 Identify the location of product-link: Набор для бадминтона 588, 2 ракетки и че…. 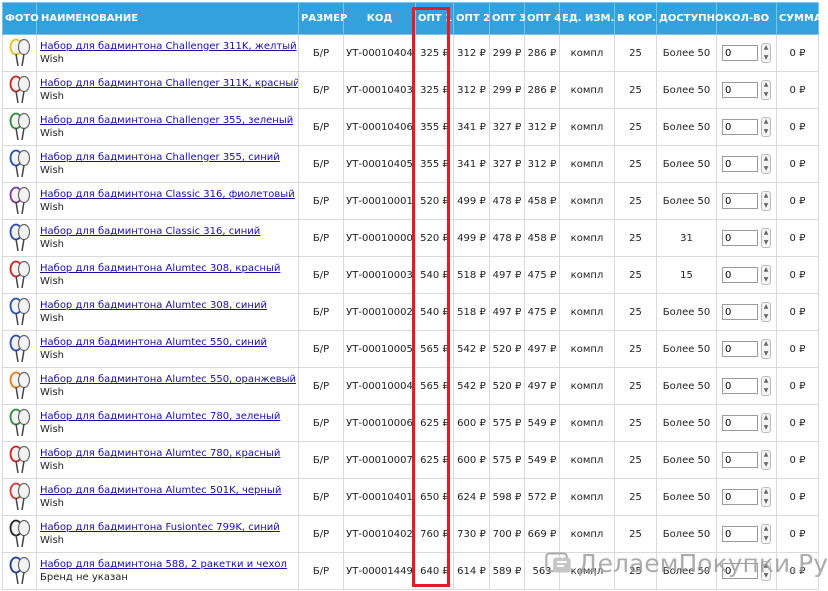
(169, 564).